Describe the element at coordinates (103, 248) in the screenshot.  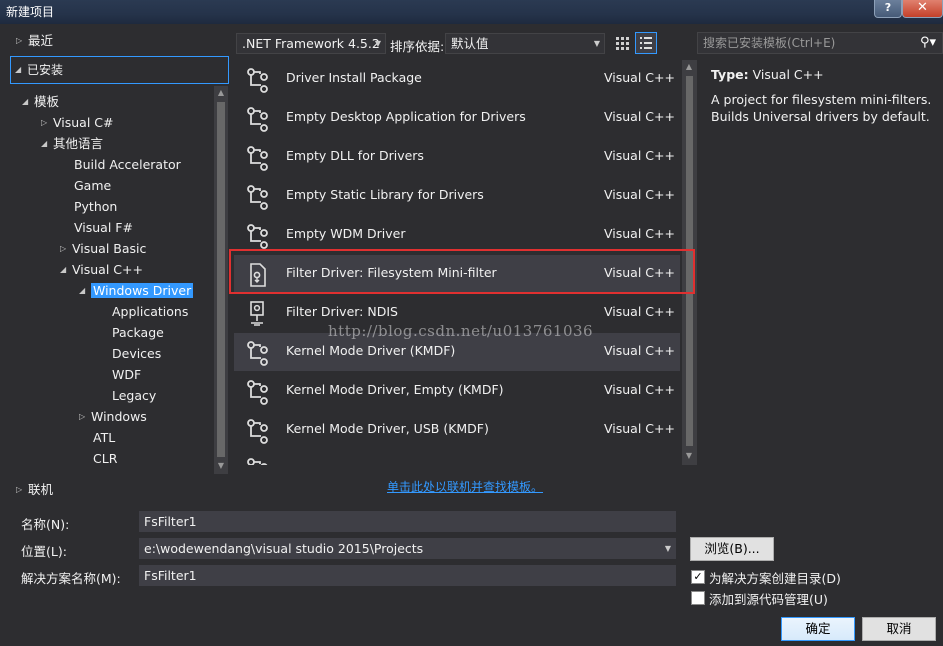
I see `tree-item-visual-basic: ▷ Visual Basic` at that location.